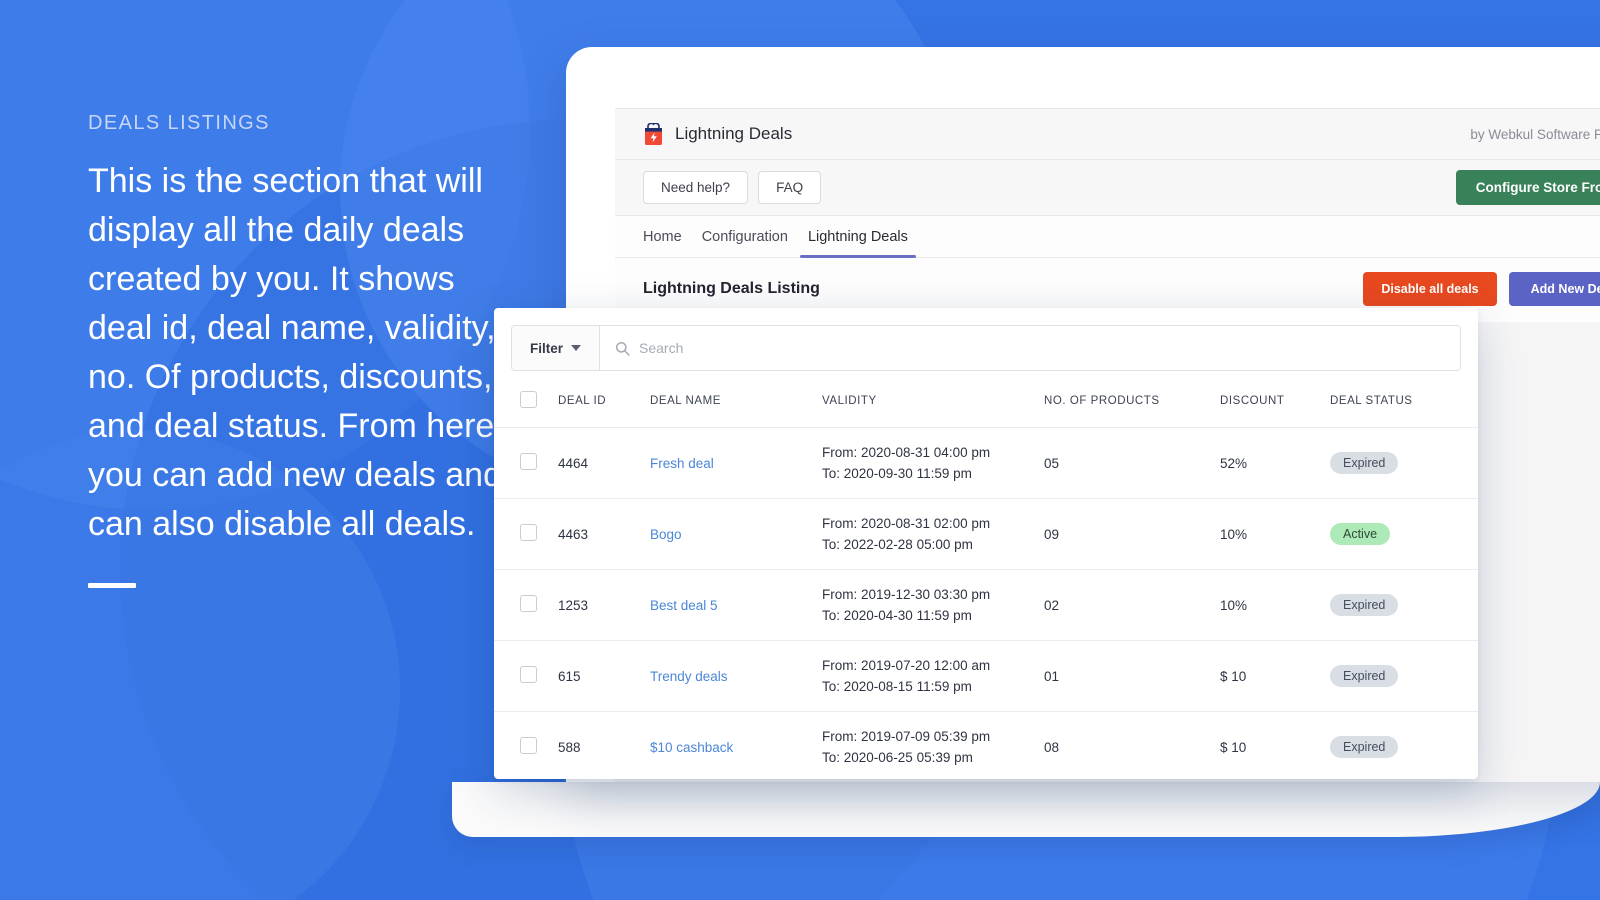 Image resolution: width=1600 pixels, height=900 pixels. Describe the element at coordinates (112, 585) in the screenshot. I see `promo-rule-divider` at that location.